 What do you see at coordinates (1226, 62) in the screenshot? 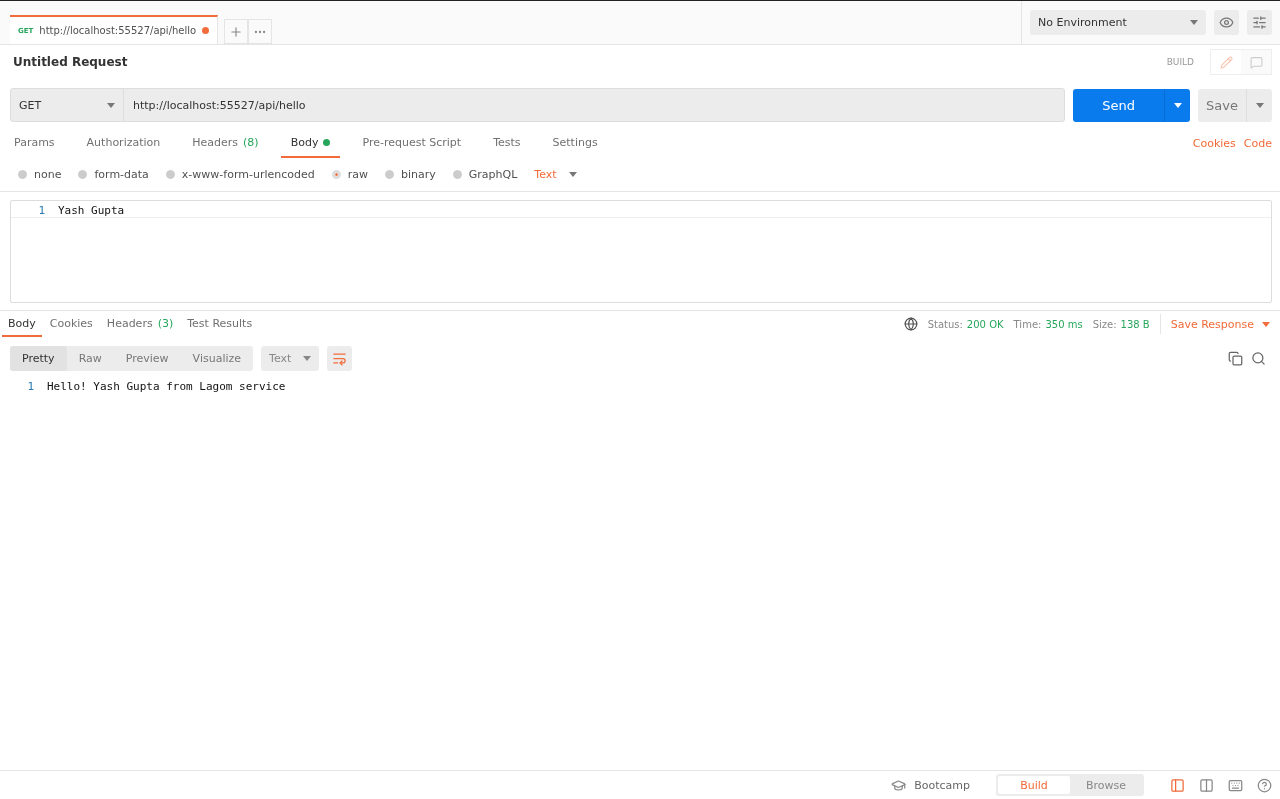
I see `pencil-icon` at bounding box center [1226, 62].